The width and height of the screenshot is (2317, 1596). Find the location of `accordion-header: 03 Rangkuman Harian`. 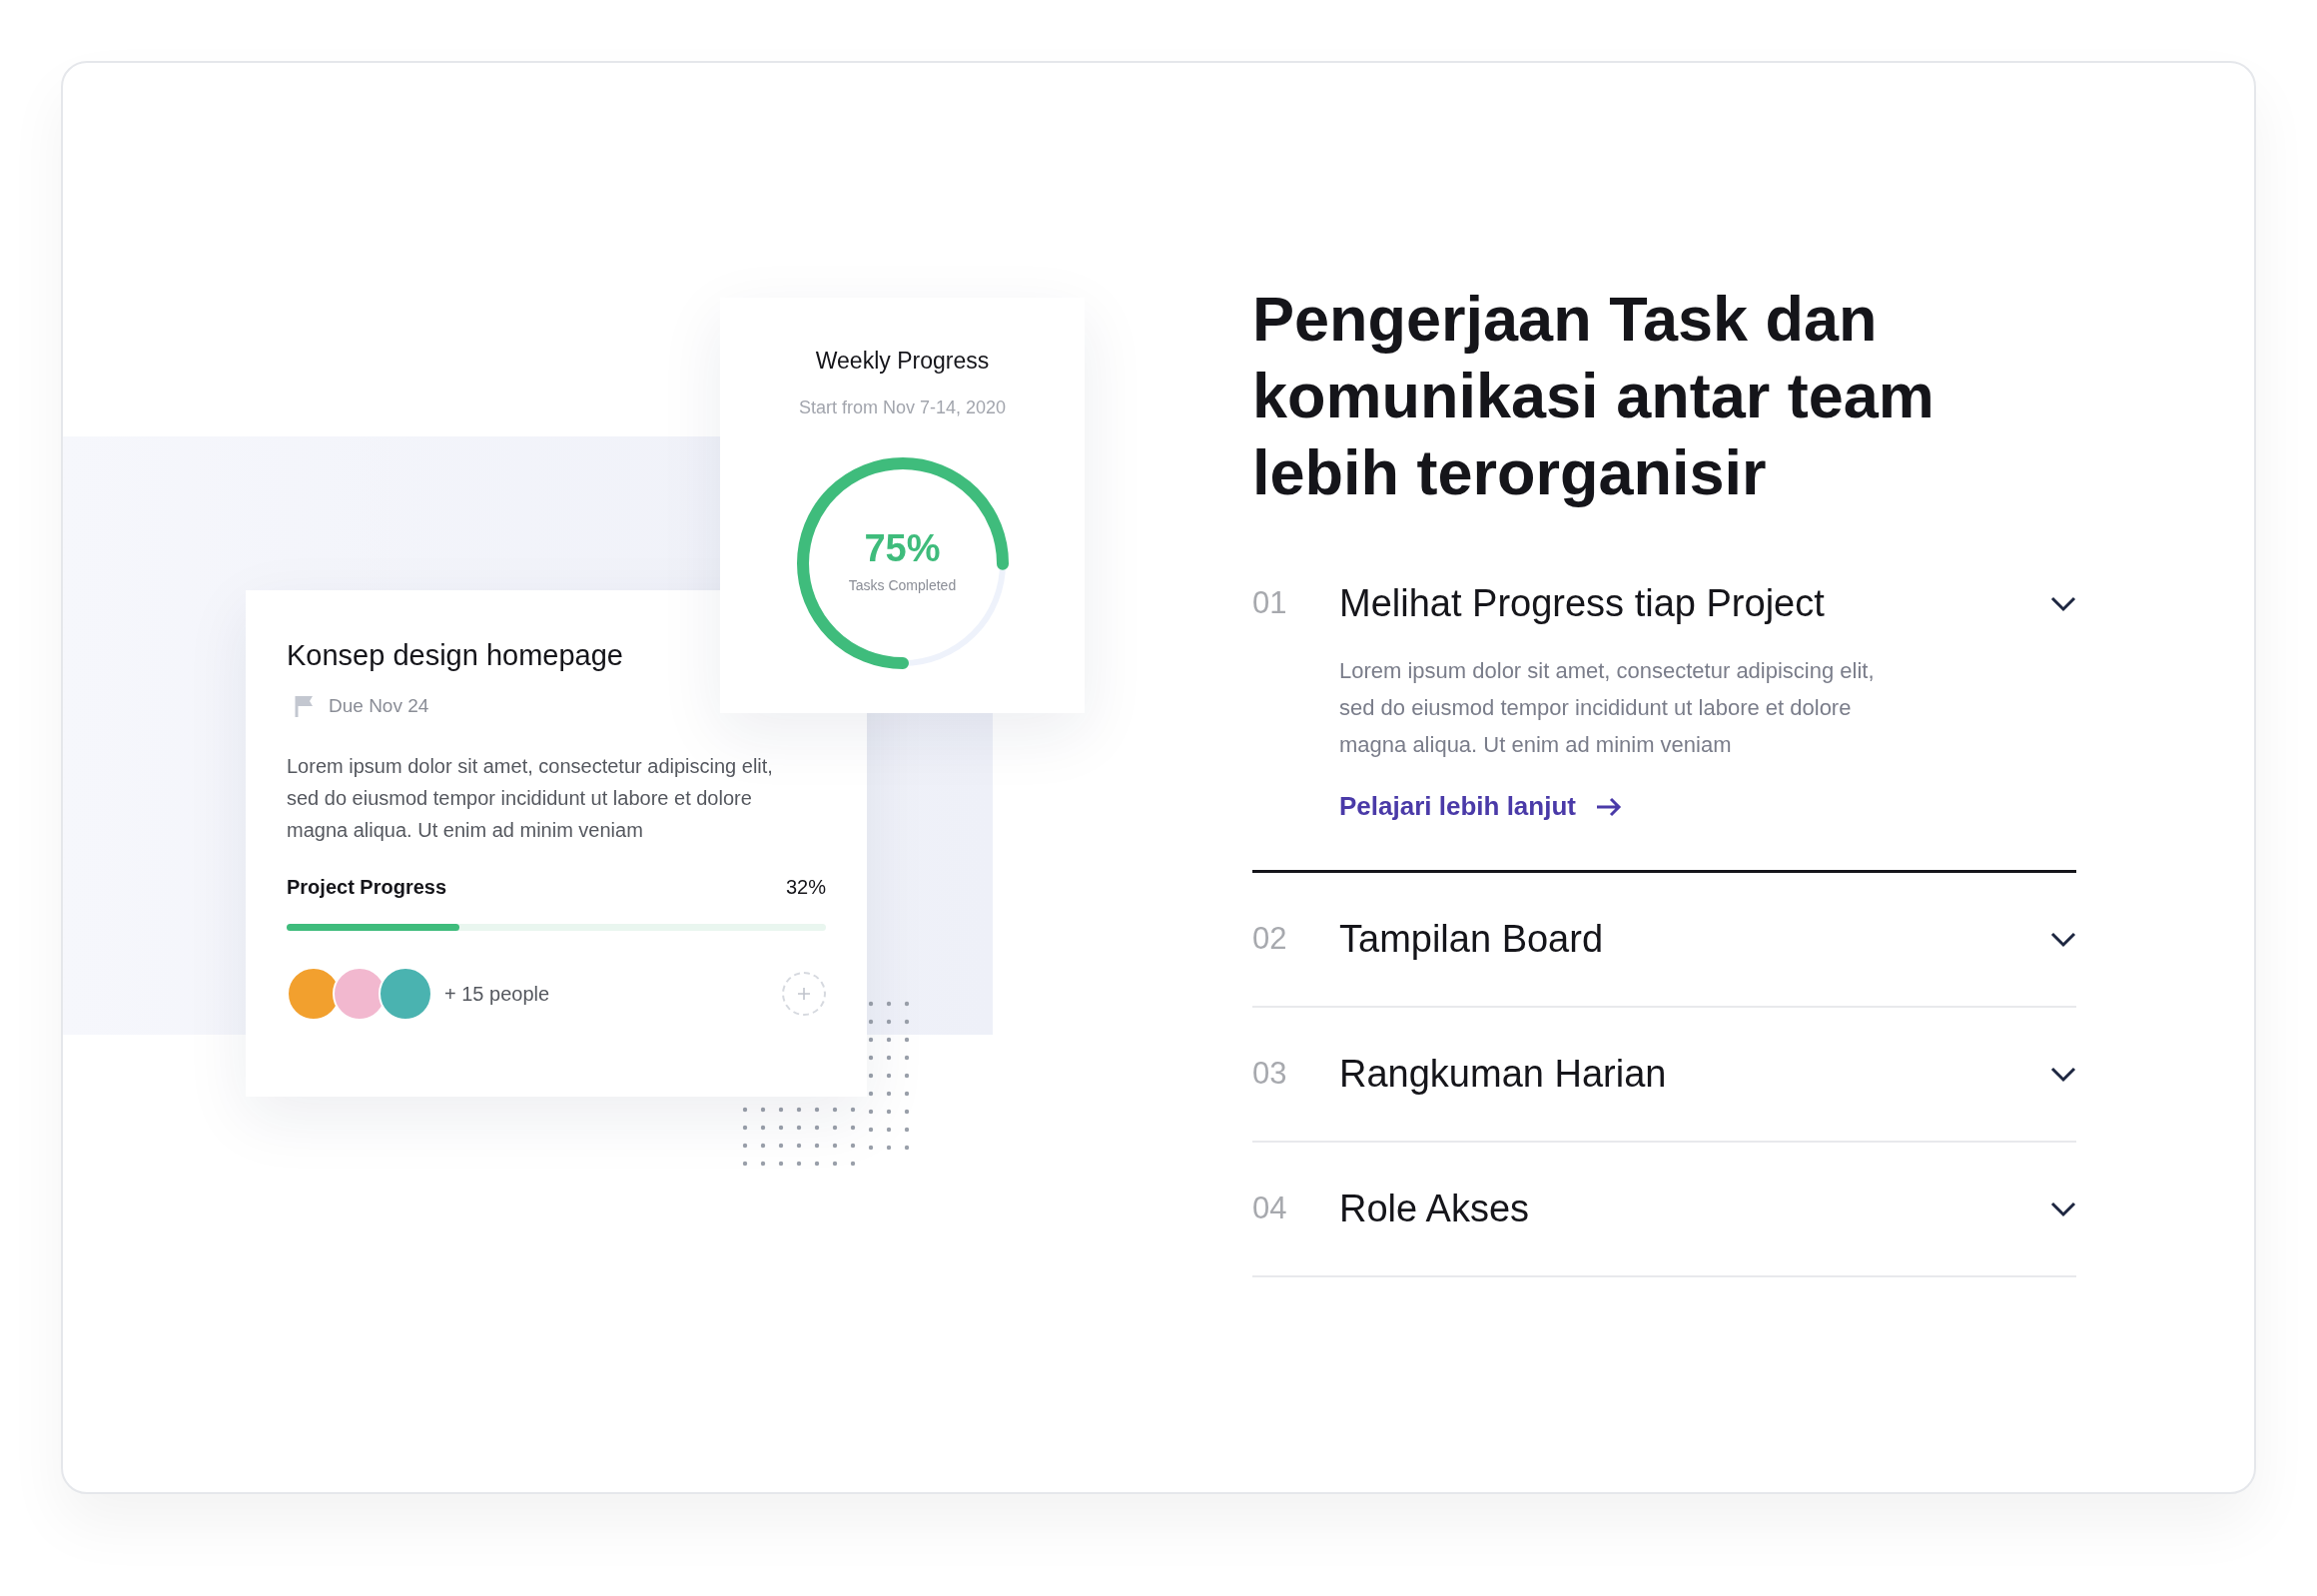

accordion-header: 03 Rangkuman Harian is located at coordinates (1664, 1074).